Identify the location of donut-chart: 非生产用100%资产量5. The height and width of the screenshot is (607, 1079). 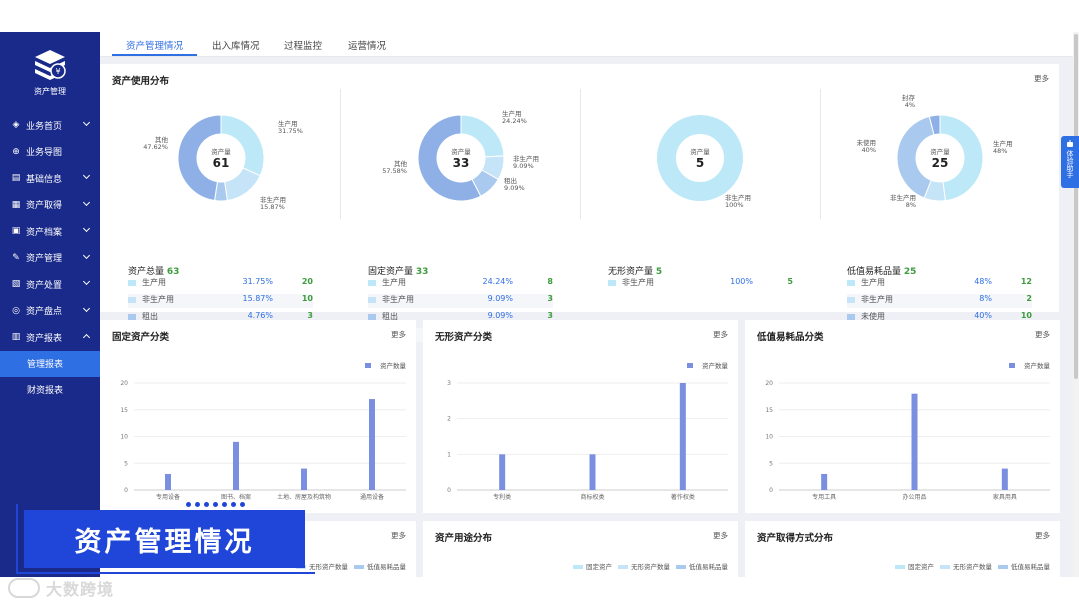
(704, 162).